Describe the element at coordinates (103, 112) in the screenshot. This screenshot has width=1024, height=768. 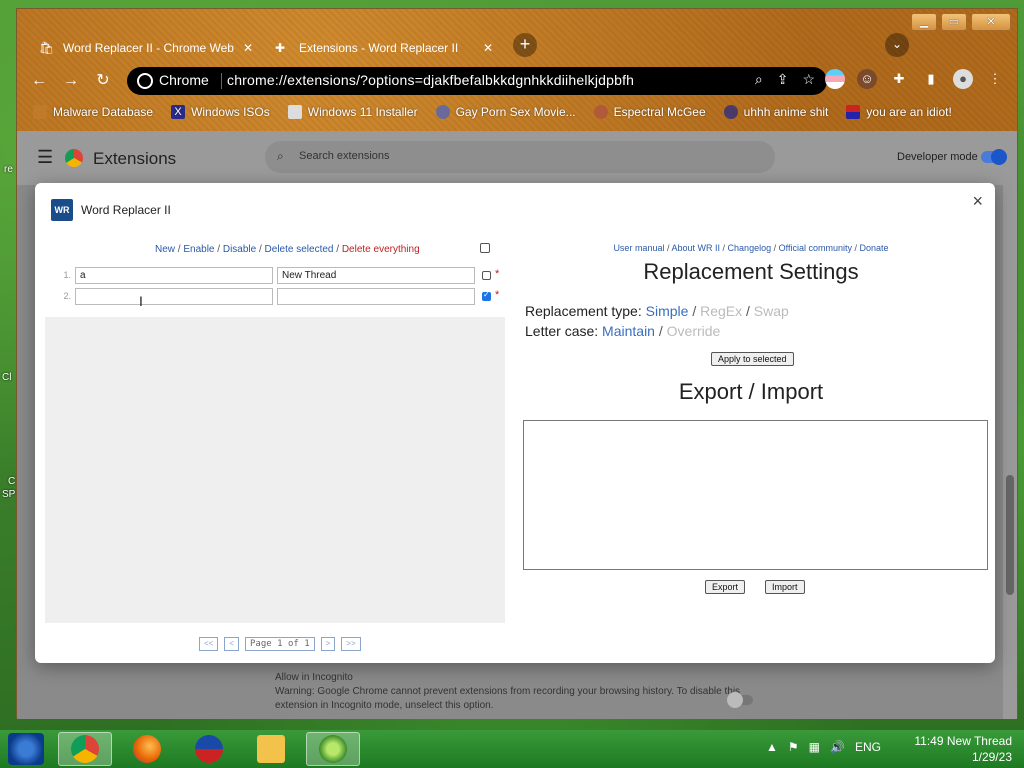
I see `bookmark-label: Malware Database` at that location.